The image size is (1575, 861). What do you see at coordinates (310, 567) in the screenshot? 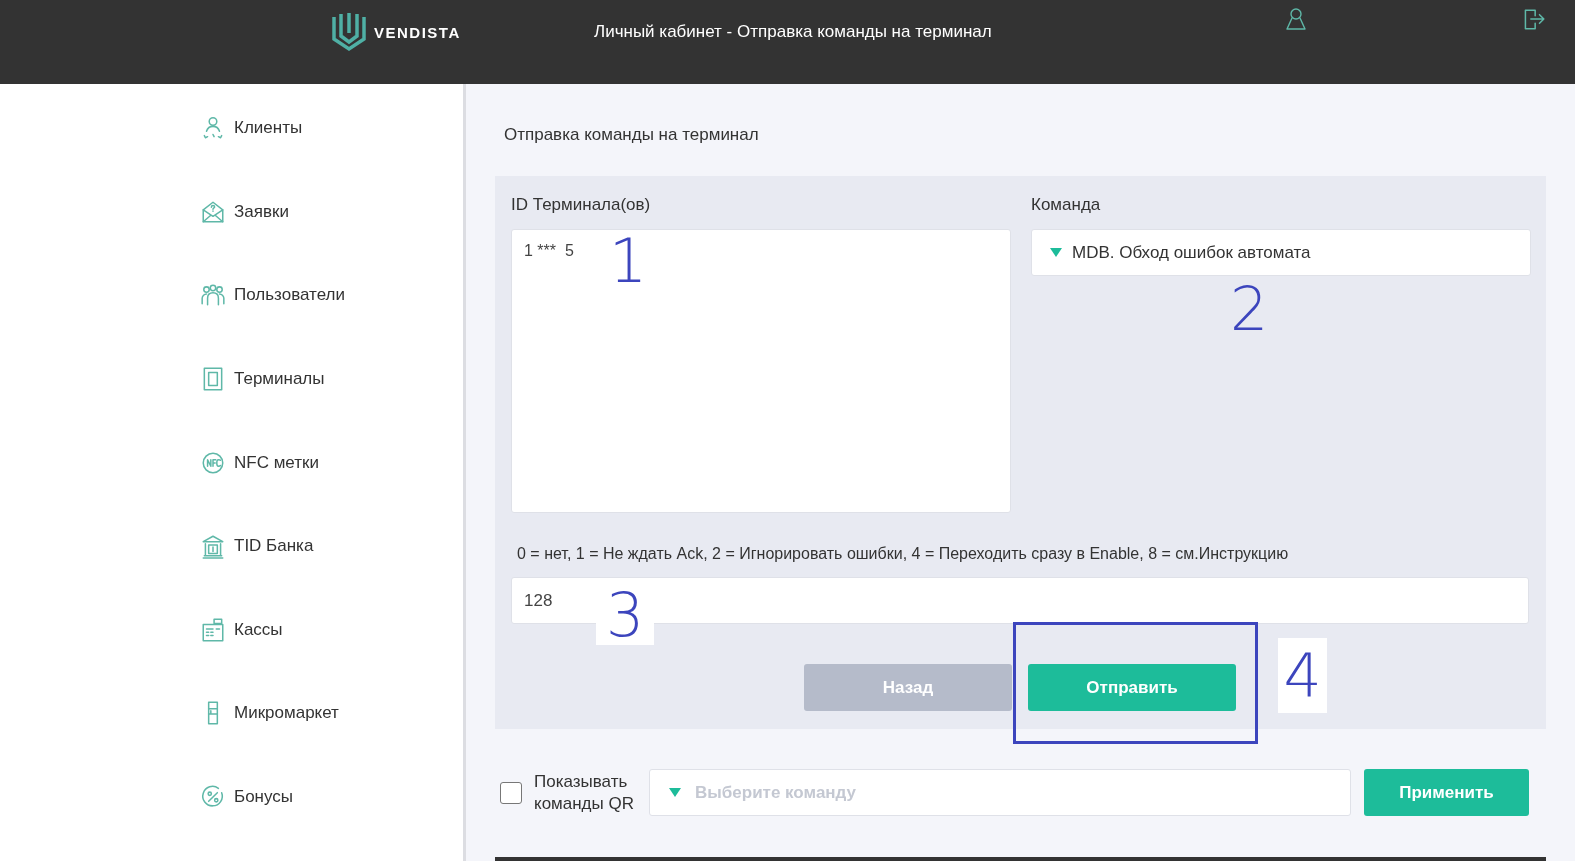
I see `sidebar-item: TID Банка` at bounding box center [310, 567].